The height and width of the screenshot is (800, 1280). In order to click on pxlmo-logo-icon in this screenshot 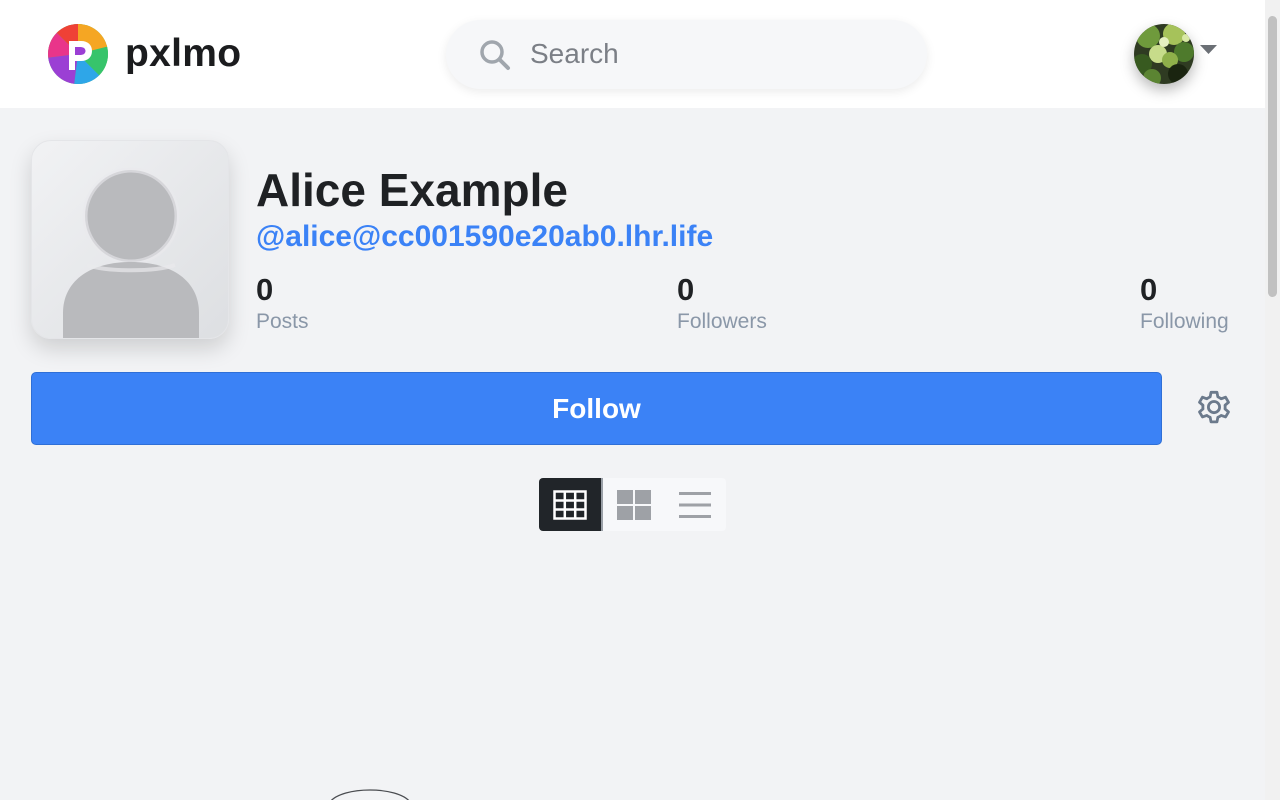, I will do `click(78, 54)`.